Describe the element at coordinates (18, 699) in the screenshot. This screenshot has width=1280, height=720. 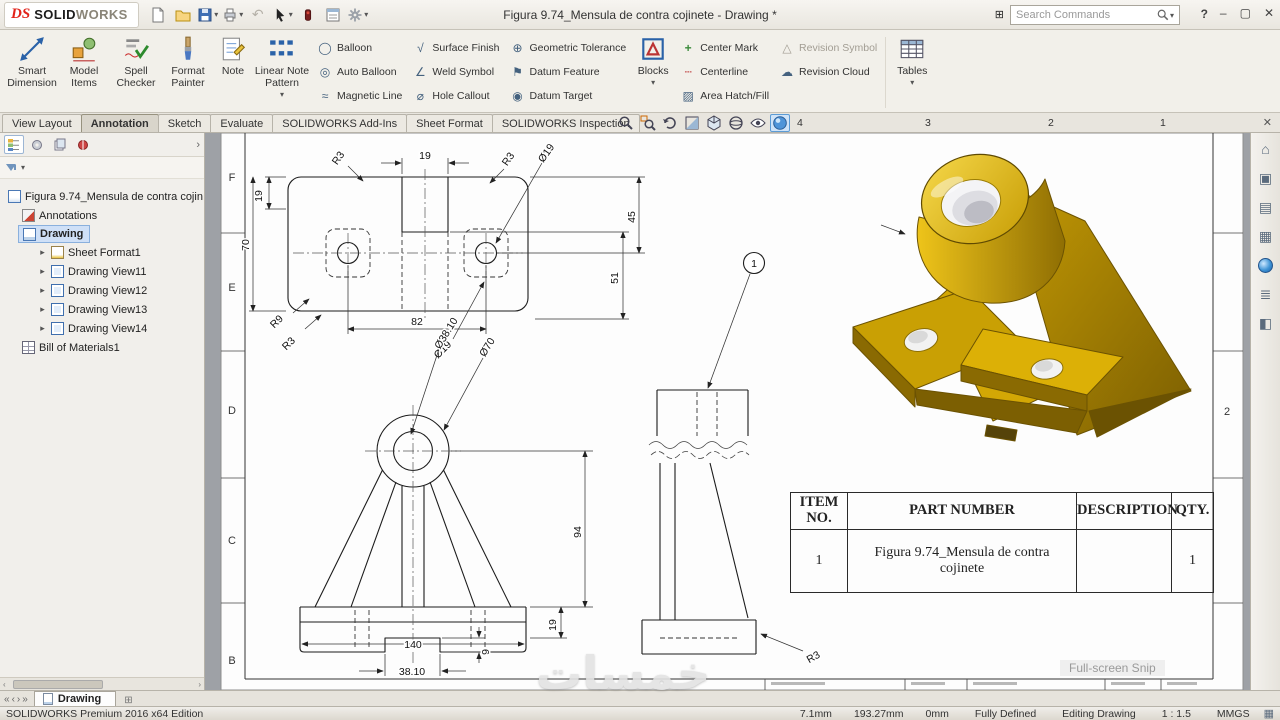
I see `next-sheet-button: ›` at that location.